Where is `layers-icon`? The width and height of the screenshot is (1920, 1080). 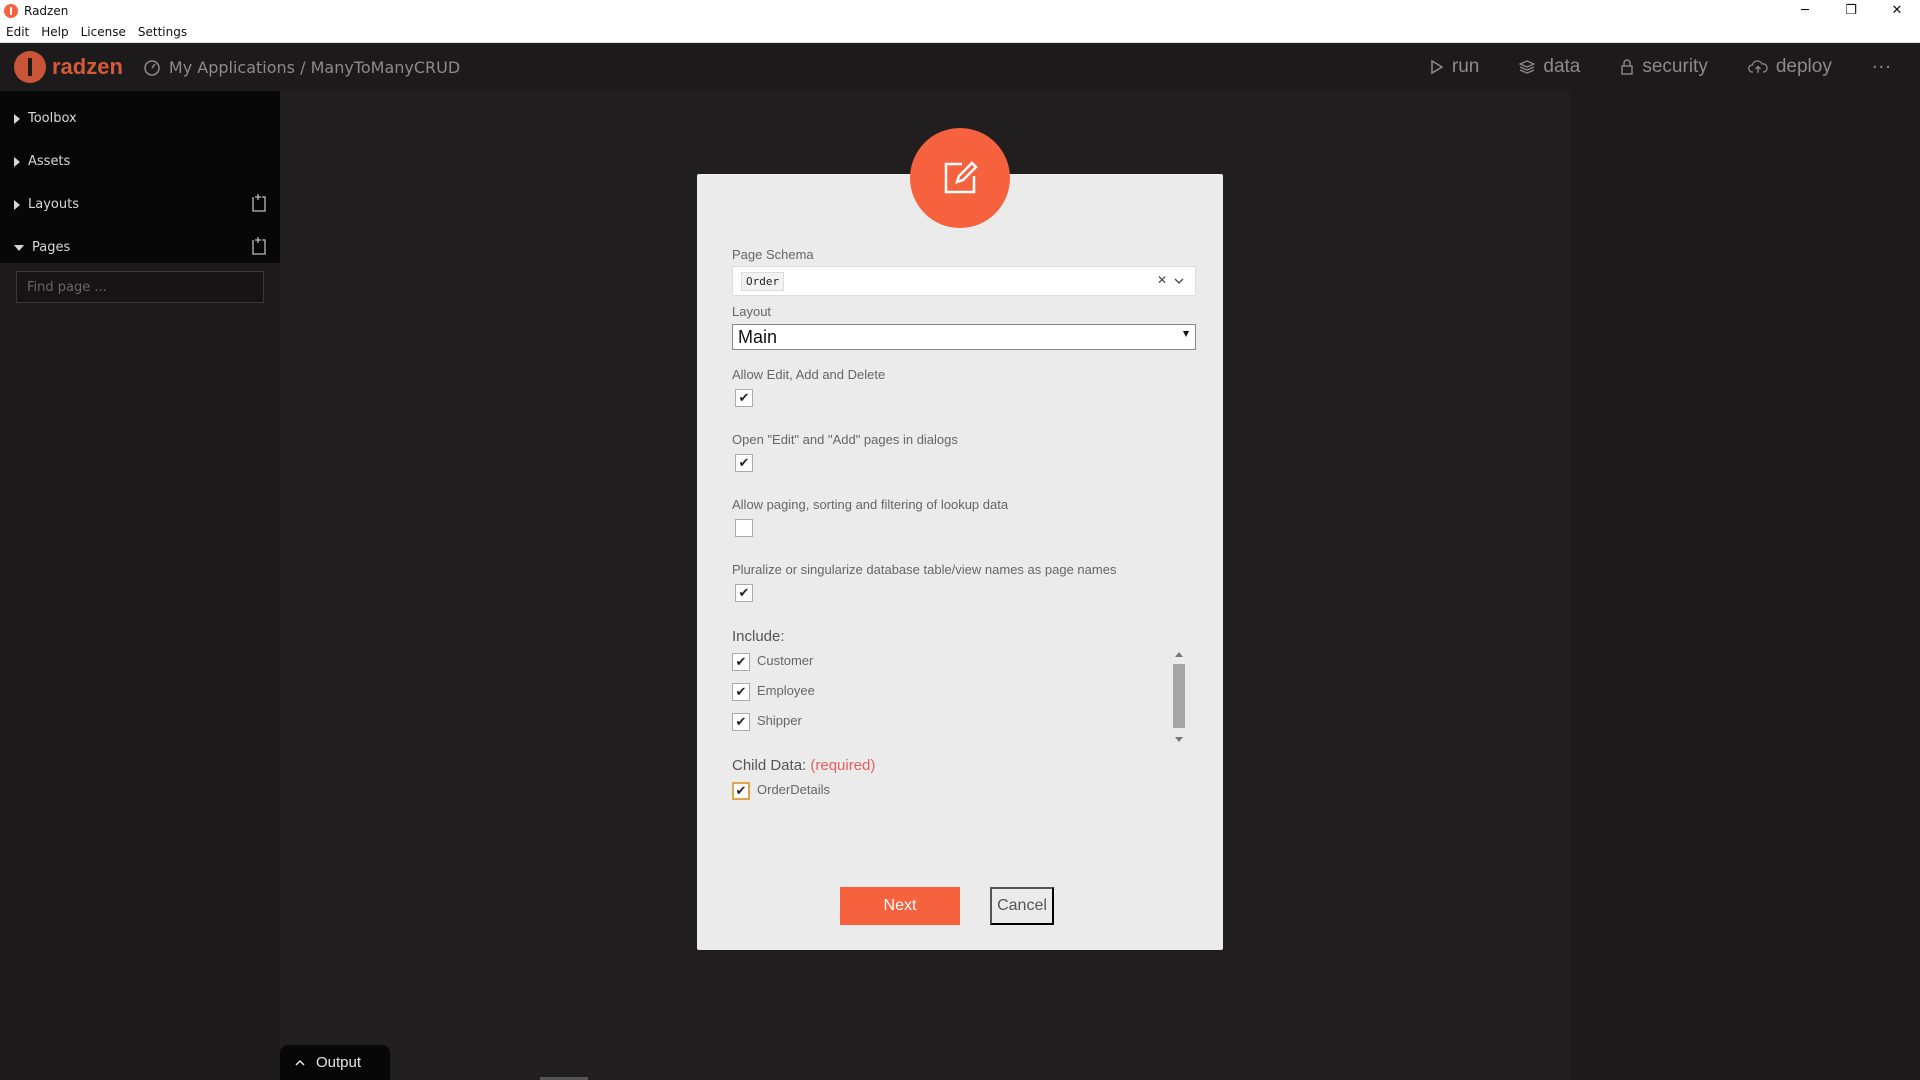 layers-icon is located at coordinates (1527, 67).